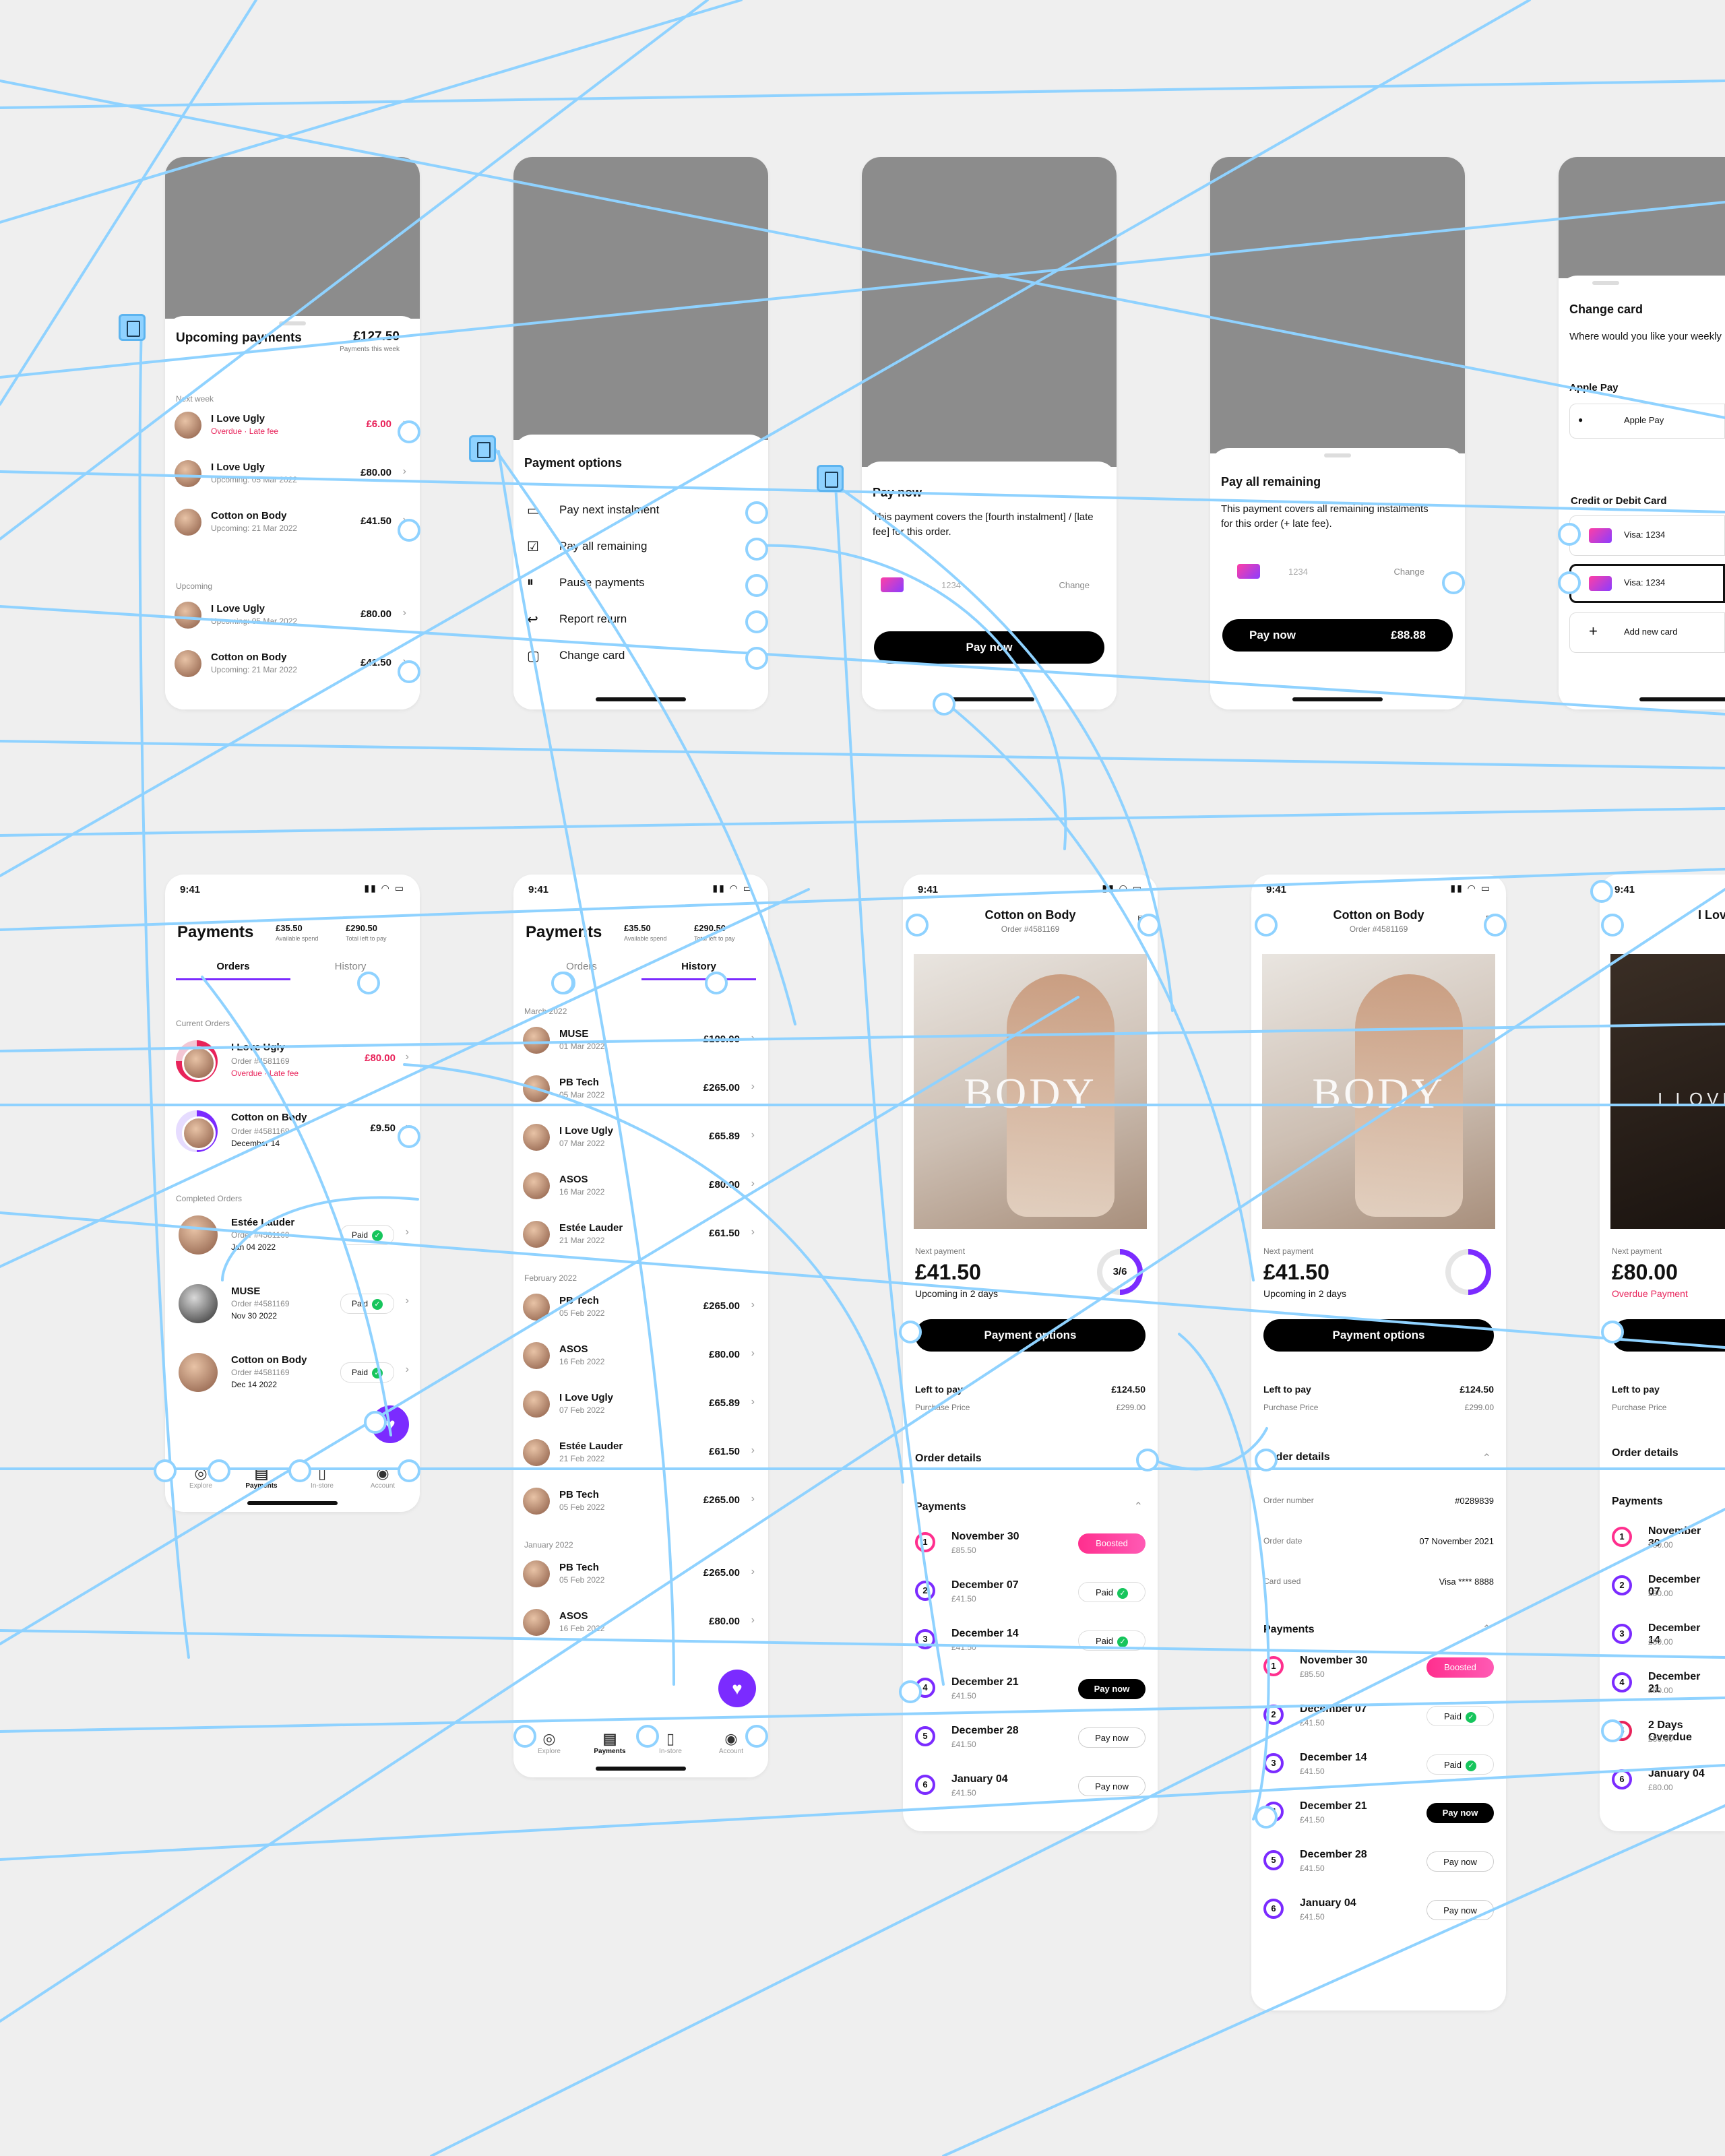  Describe the element at coordinates (1337, 635) in the screenshot. I see `pay-all-button: Pay now £88.88` at that location.